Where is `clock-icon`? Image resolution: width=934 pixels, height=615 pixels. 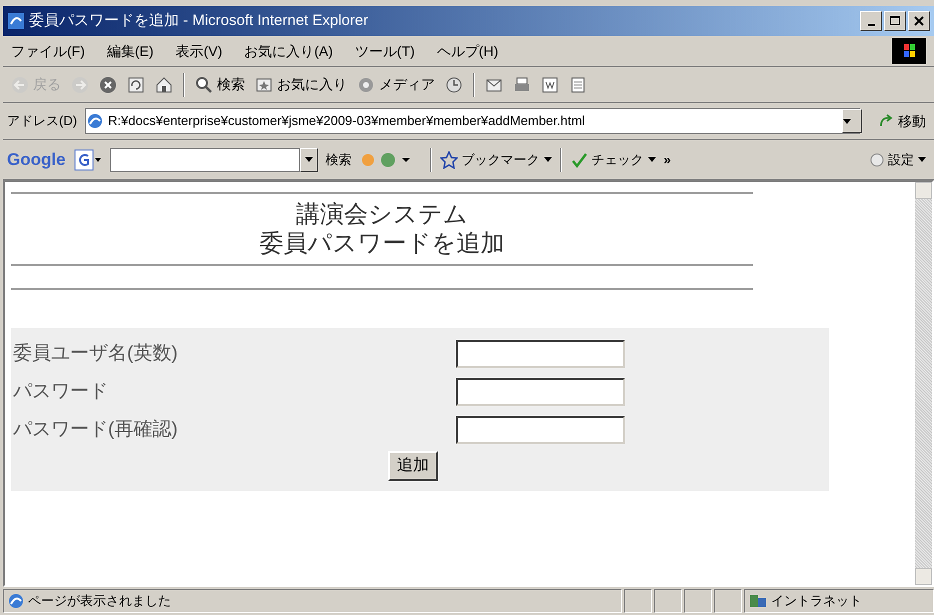 clock-icon is located at coordinates (454, 85).